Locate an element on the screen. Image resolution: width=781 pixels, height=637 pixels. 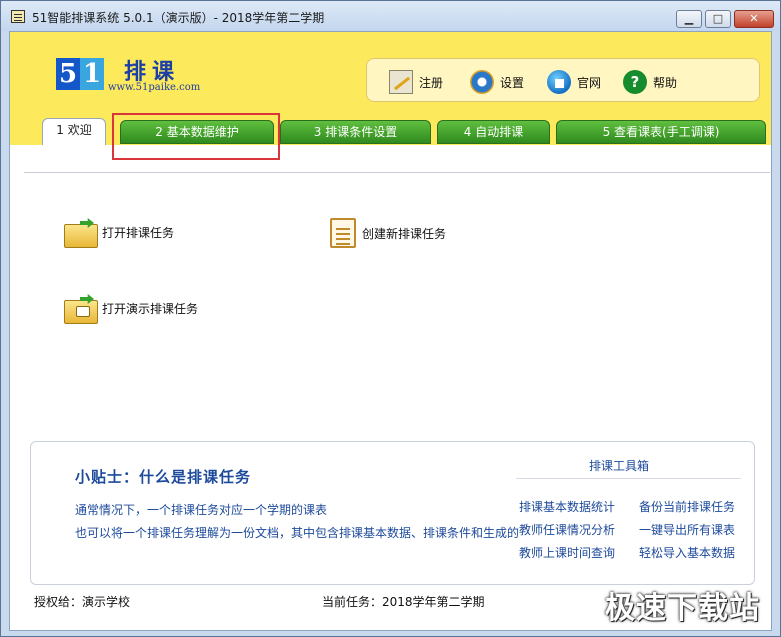
open-demo-action: 打开演示排课任务 is located at coordinates (131, 309).